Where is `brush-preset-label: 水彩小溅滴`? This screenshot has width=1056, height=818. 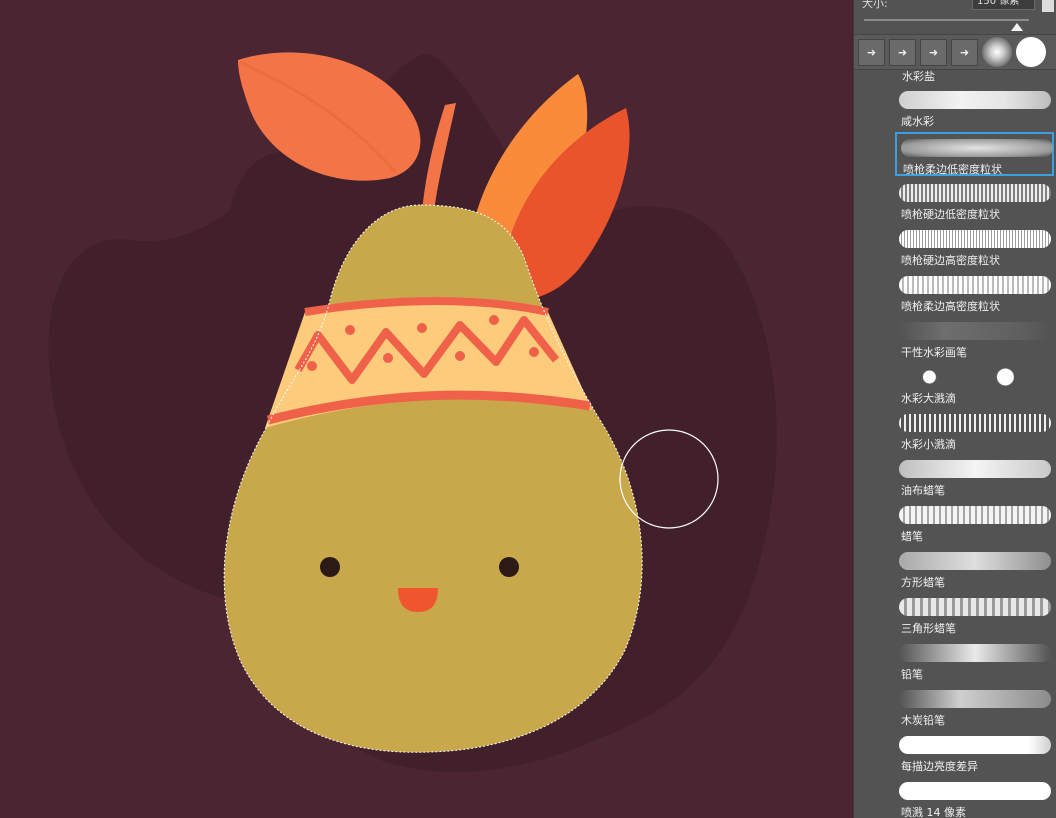
brush-preset-label: 水彩小溅滴 is located at coordinates (928, 444).